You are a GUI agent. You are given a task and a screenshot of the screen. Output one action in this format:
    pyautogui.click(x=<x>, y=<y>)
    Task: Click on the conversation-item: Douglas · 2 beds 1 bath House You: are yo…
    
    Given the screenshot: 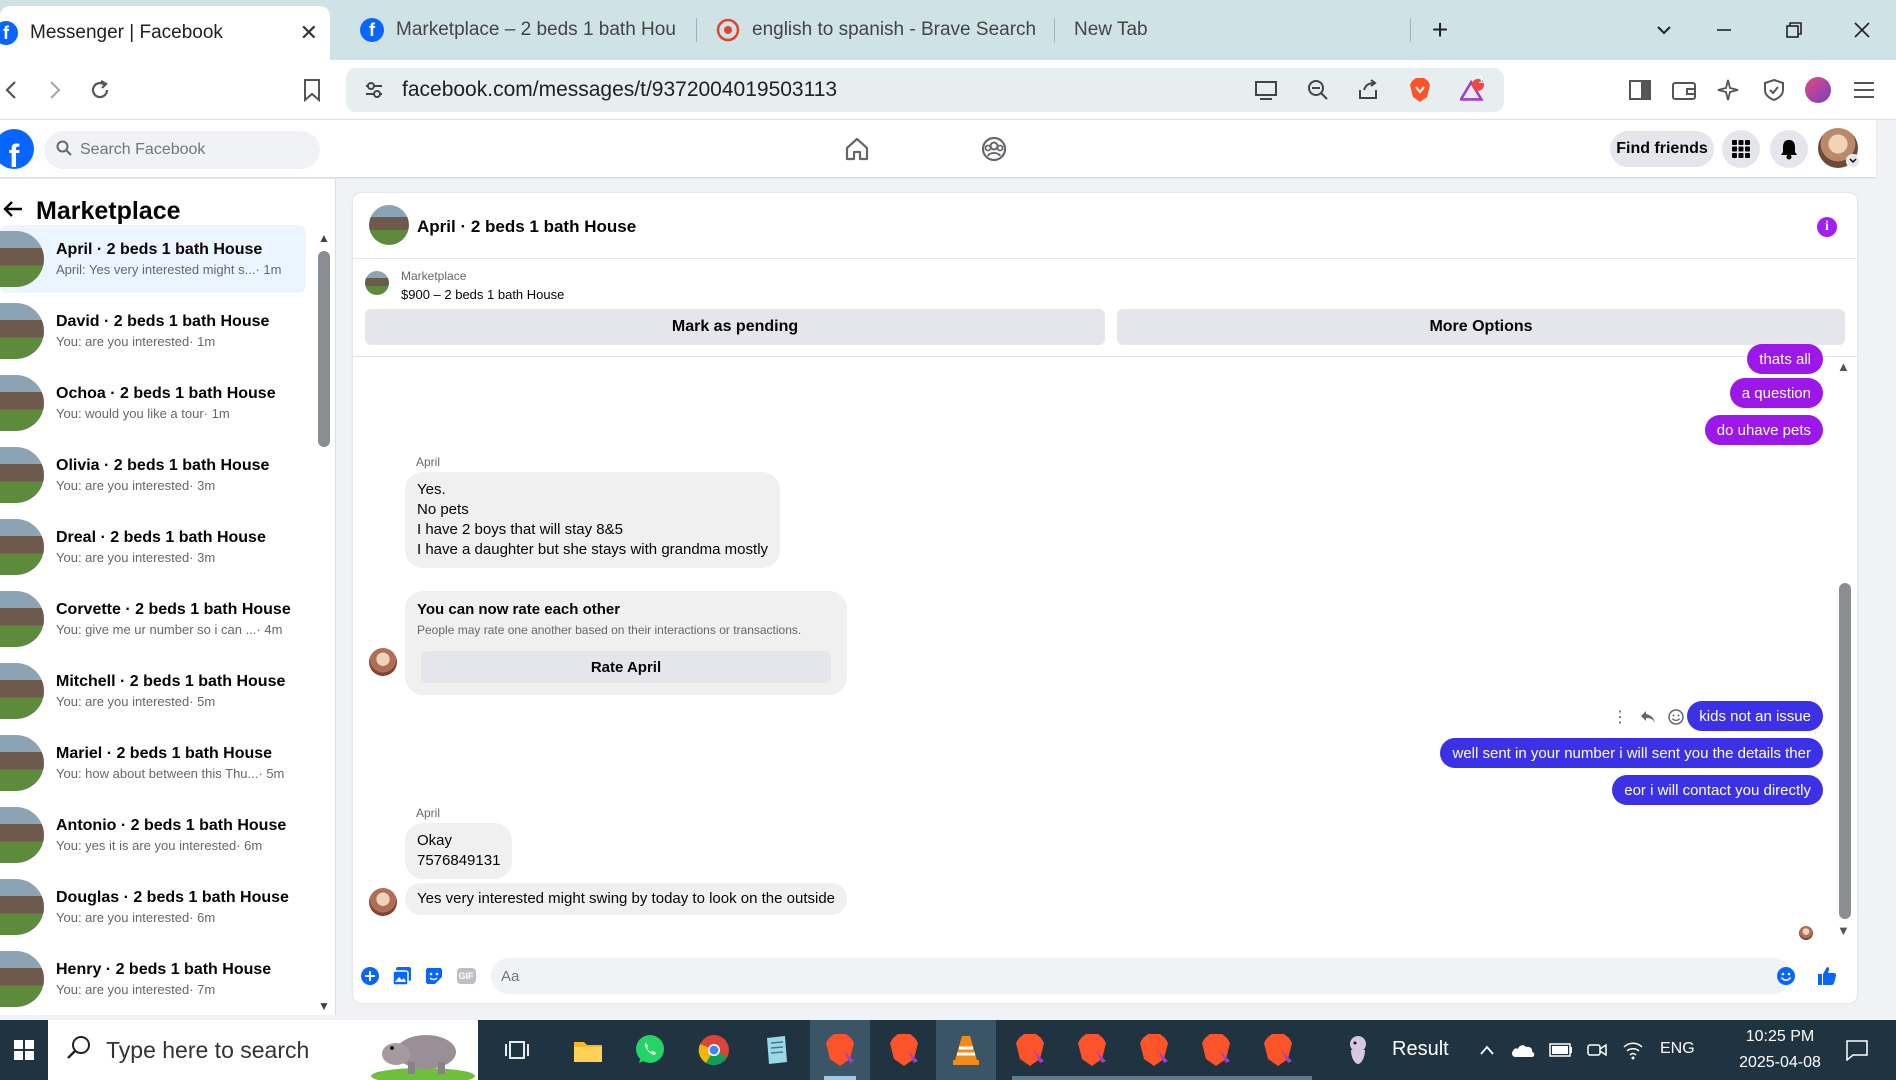 What is the action you would take?
    pyautogui.click(x=153, y=907)
    